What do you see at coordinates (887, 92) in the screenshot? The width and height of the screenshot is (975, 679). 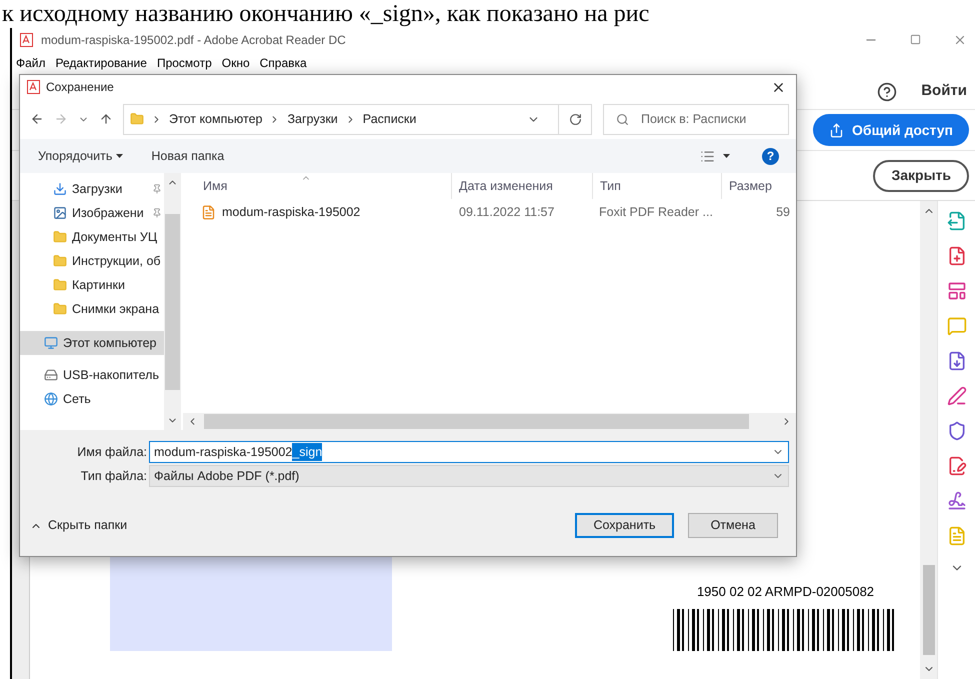 I see `help-icon` at bounding box center [887, 92].